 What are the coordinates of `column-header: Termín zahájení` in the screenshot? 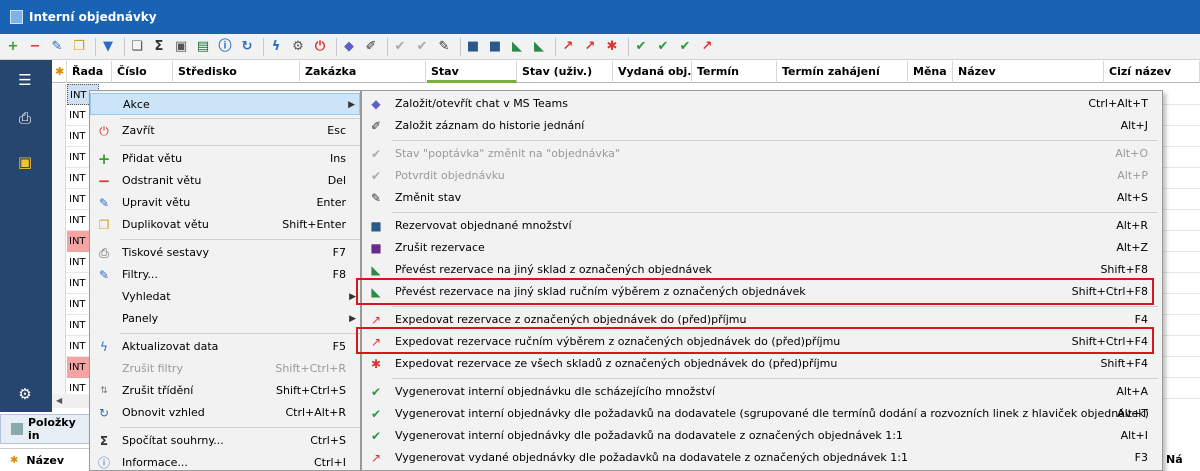 It's located at (843, 72).